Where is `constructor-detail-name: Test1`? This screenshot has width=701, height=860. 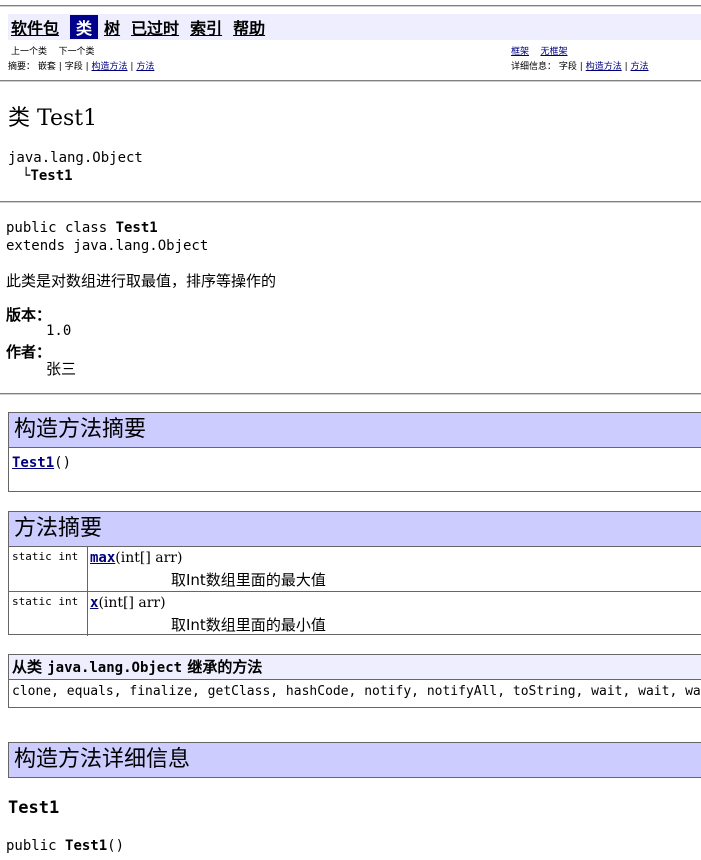
constructor-detail-name: Test1 is located at coordinates (34, 808).